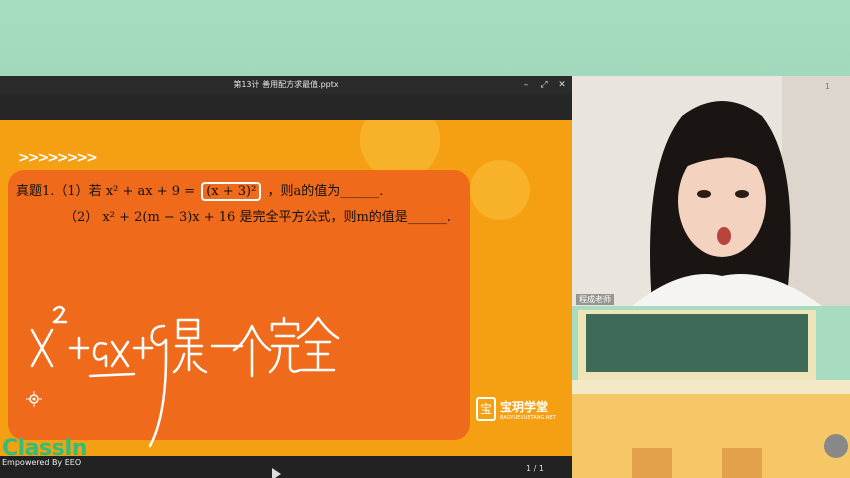 Image resolution: width=850 pixels, height=478 pixels. I want to click on classroom-illustration, so click(711, 392).